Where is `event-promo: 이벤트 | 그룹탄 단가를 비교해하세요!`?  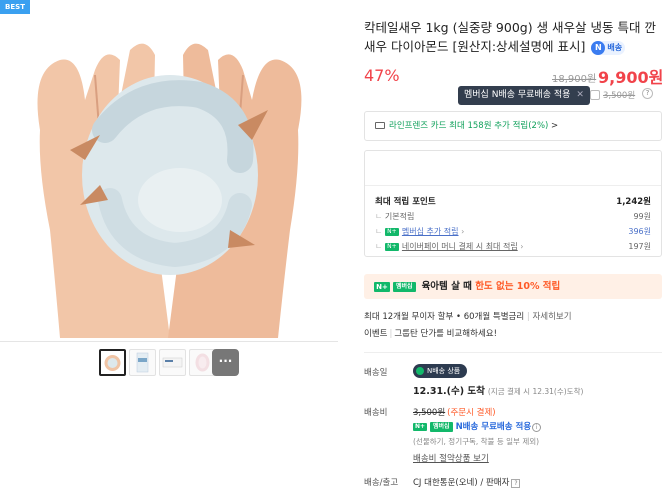
event-promo: 이벤트 | 그룹탄 단가를 비교해하세요! is located at coordinates (430, 333).